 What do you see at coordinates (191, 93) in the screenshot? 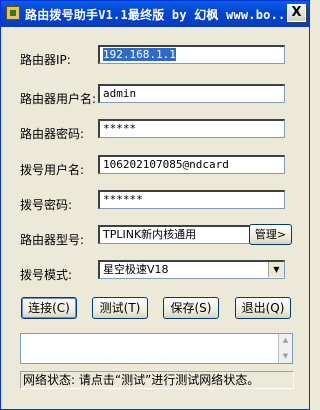
I see `router-user-input: admin` at bounding box center [191, 93].